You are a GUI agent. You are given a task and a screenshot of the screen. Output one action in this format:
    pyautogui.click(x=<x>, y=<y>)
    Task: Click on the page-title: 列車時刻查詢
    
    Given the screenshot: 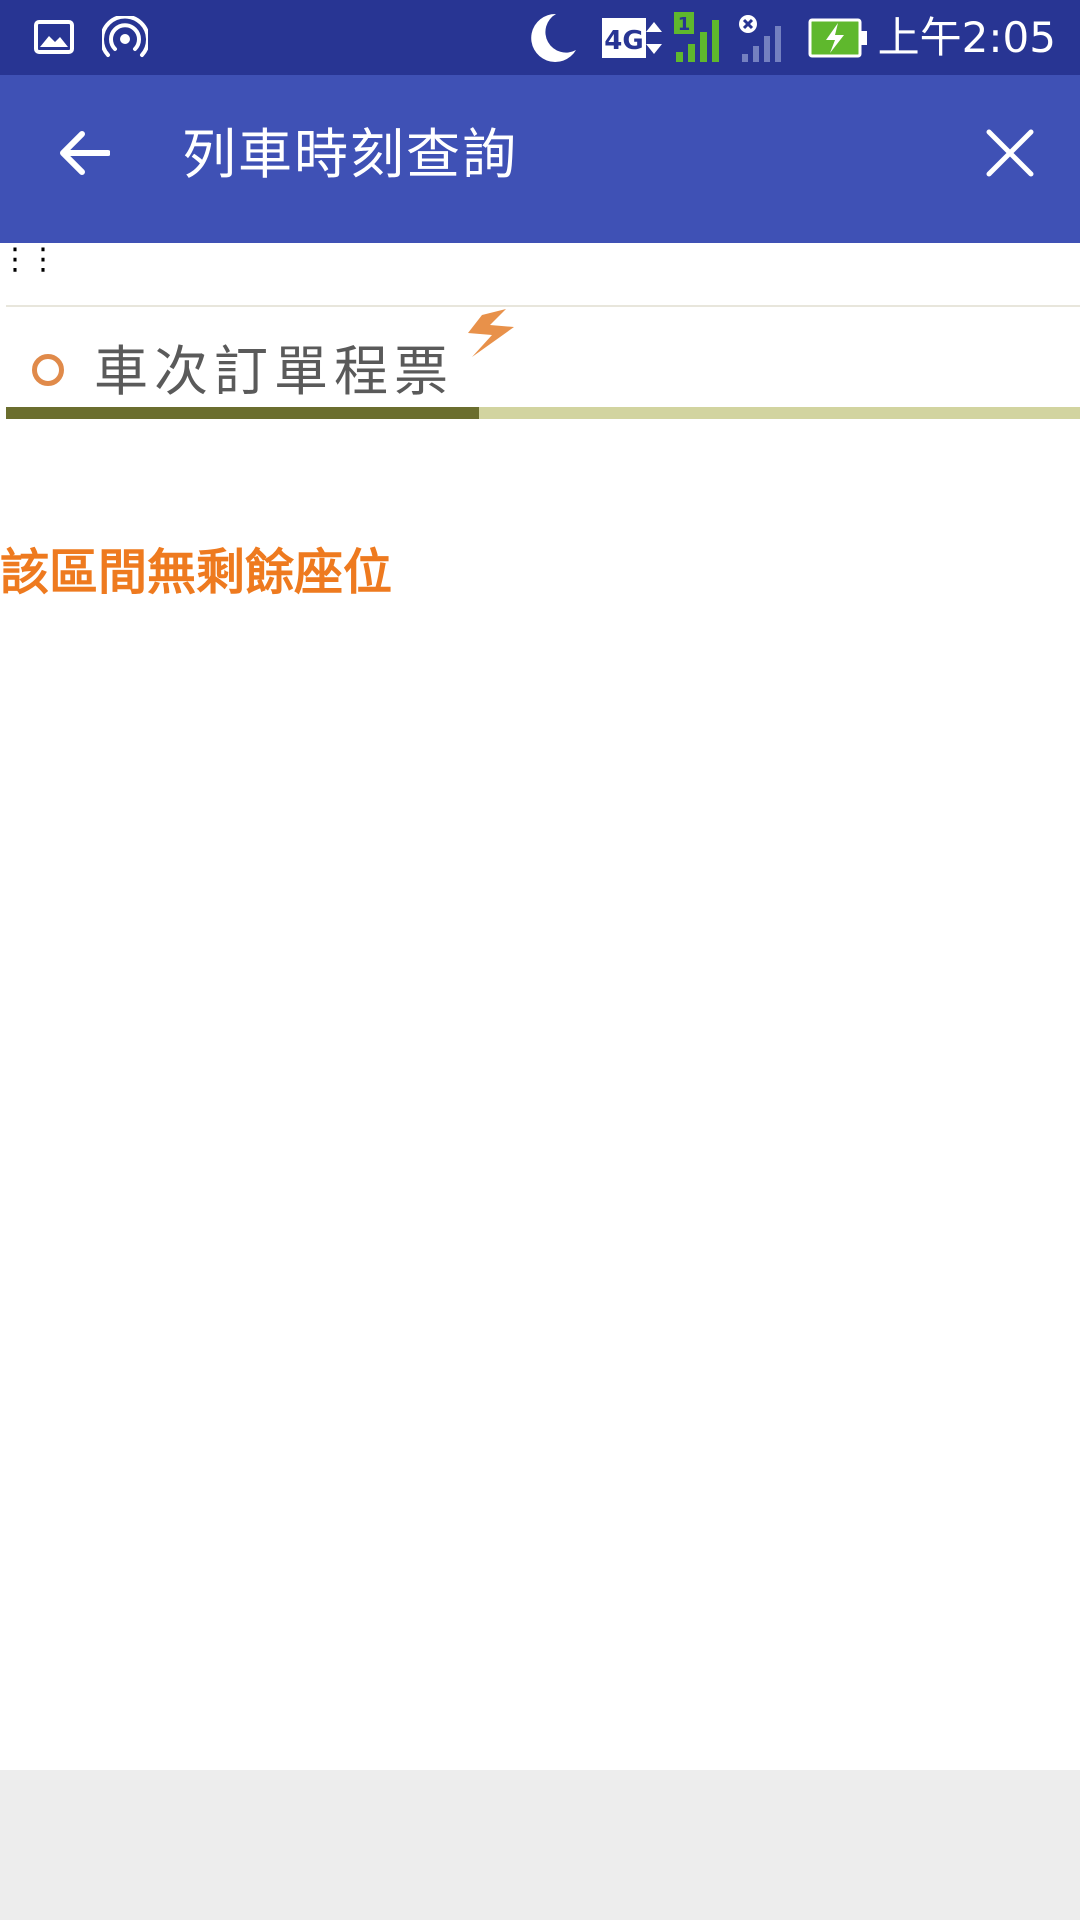 What is the action you would take?
    pyautogui.click(x=350, y=154)
    